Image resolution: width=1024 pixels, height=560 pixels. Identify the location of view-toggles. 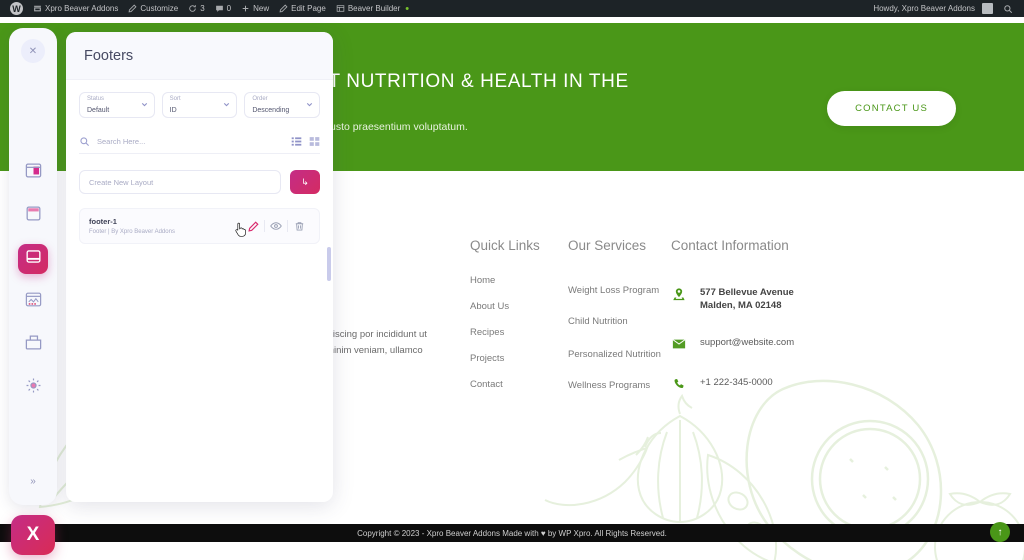
(305, 141).